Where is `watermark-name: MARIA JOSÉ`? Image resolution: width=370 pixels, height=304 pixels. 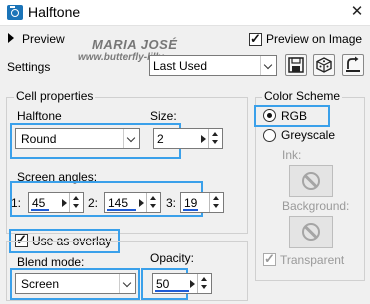 watermark-name: MARIA JOSÉ is located at coordinates (135, 44).